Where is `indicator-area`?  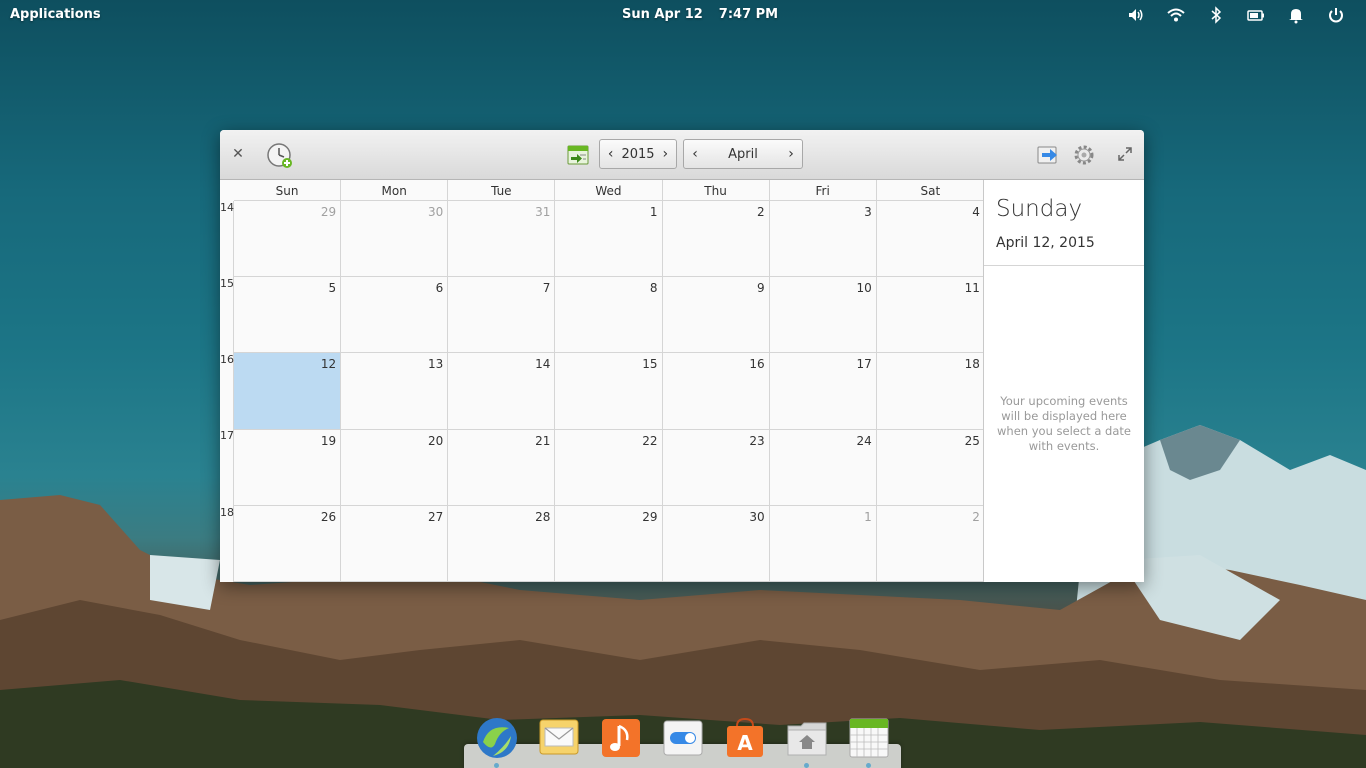 indicator-area is located at coordinates (1236, 15).